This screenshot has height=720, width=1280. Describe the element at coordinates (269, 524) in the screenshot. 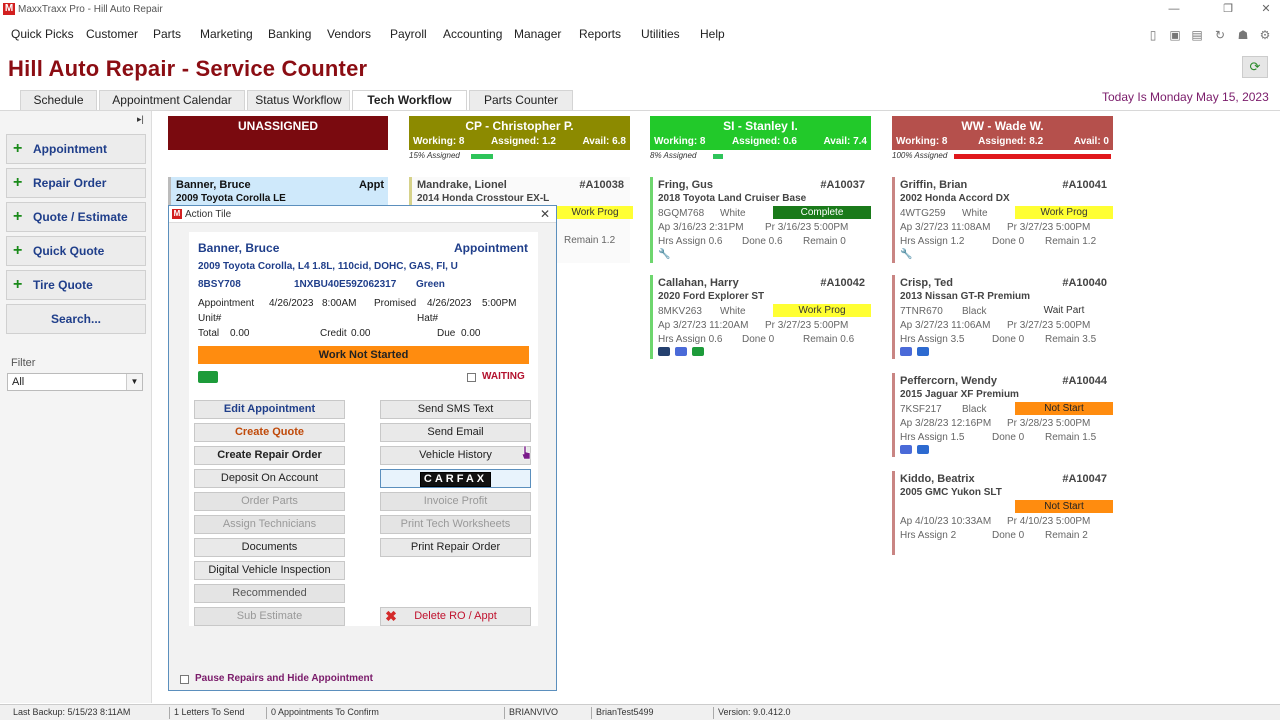

I see `assign-technicians-button: Assign Technicians` at that location.